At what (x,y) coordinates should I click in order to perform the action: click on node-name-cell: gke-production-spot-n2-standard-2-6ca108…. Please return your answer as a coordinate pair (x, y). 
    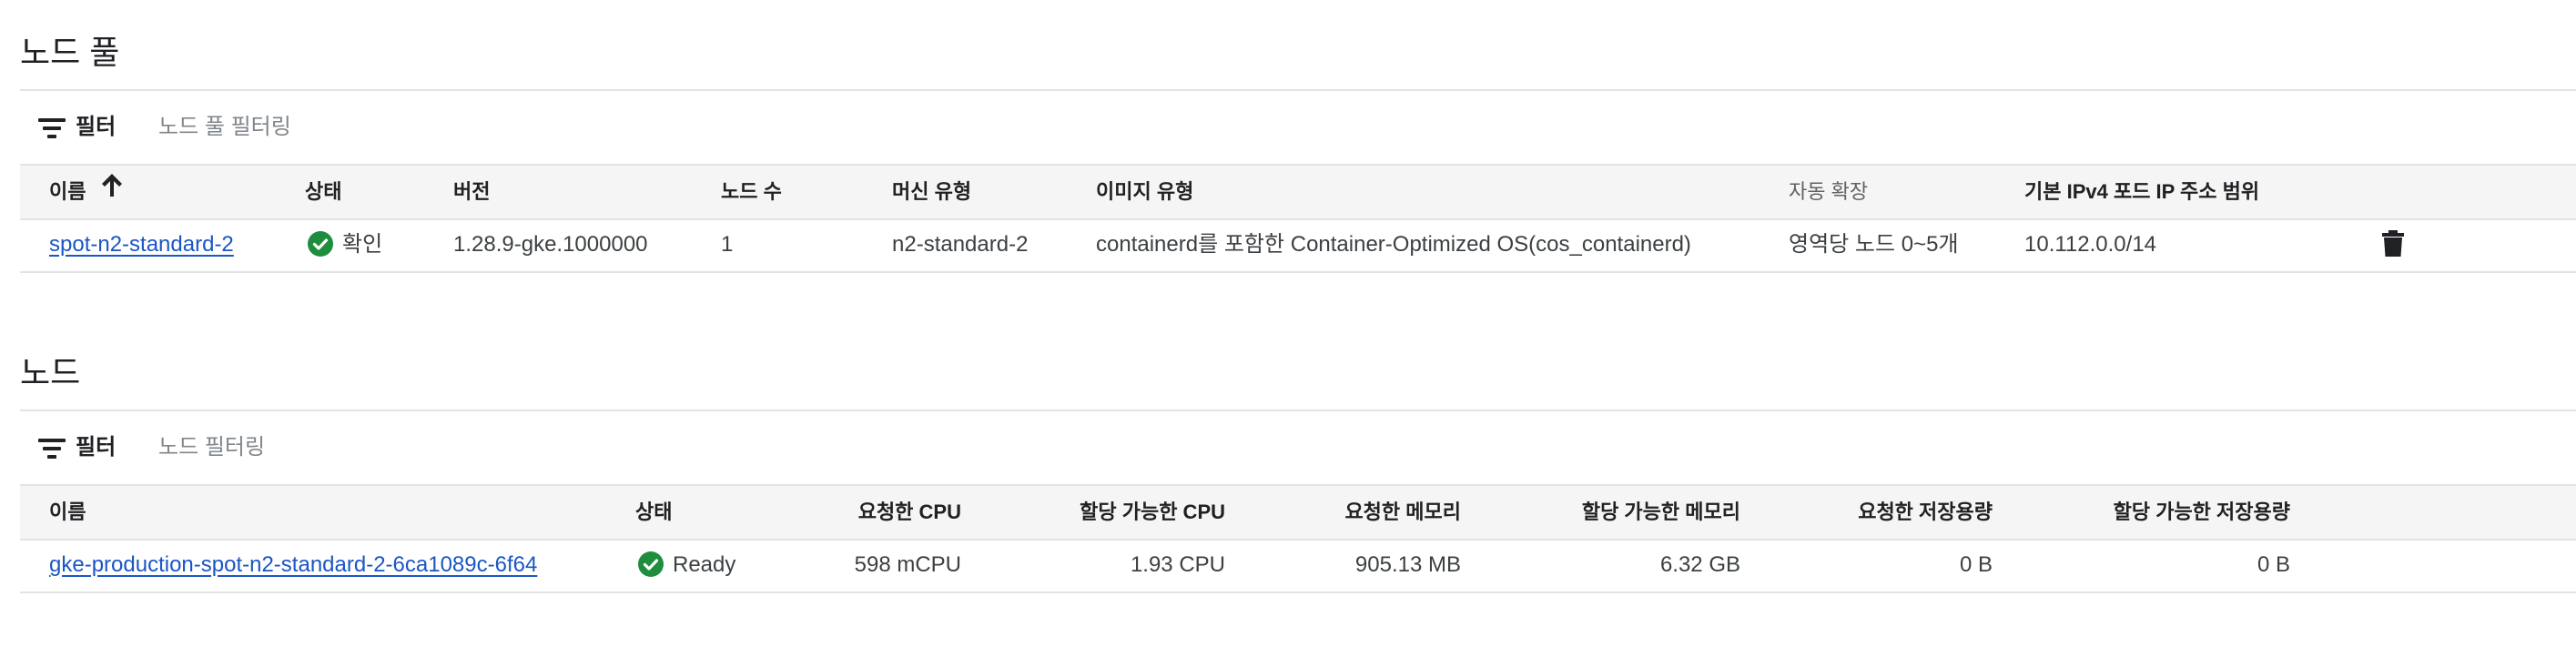
    Looking at the image, I should click on (293, 565).